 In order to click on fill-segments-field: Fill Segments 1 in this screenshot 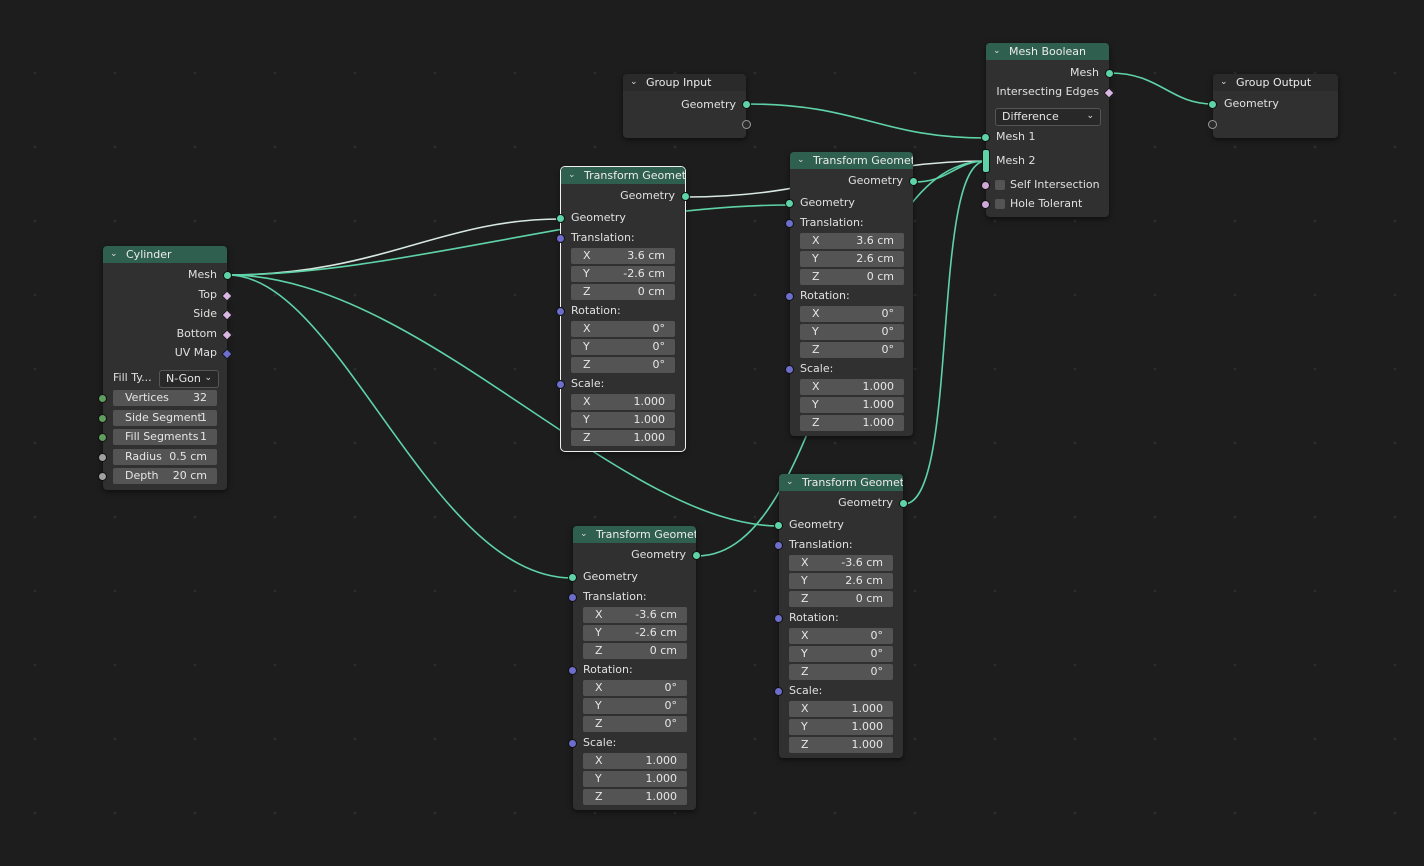, I will do `click(165, 437)`.